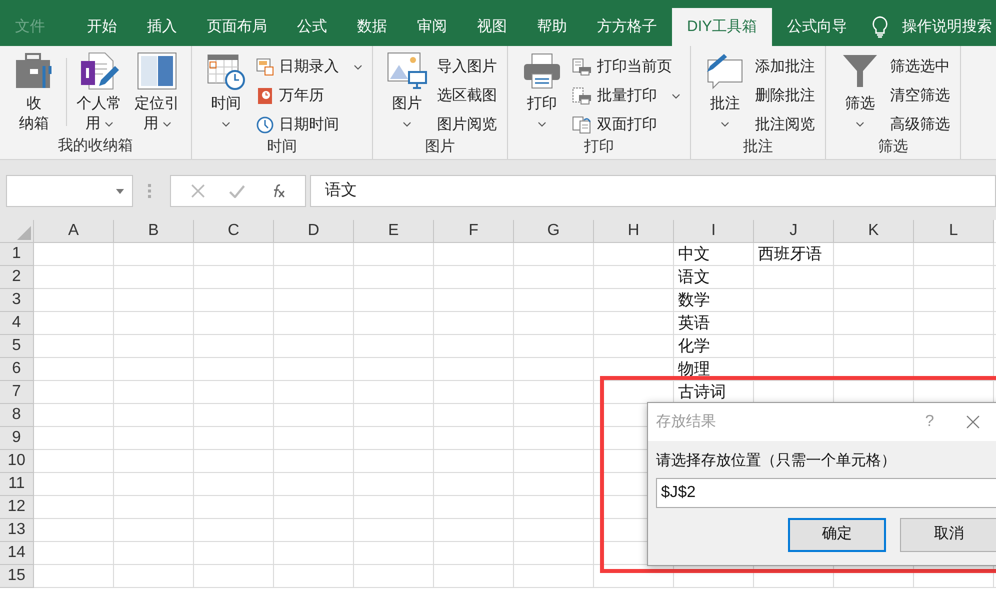 The image size is (996, 589). Describe the element at coordinates (880, 27) in the screenshot. I see `lightbulb-icon` at that location.